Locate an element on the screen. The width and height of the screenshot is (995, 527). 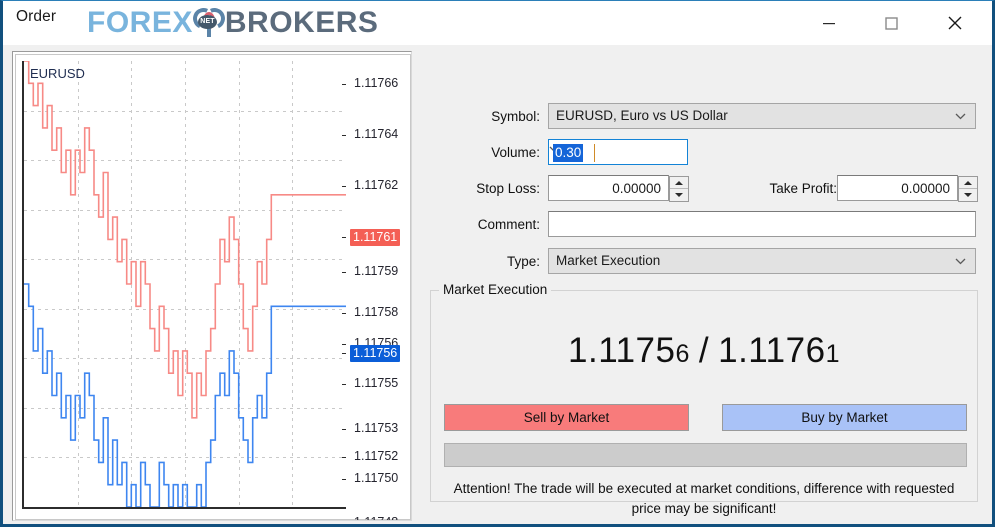
forex-brokers-logo: FOREX BROKERS is located at coordinates (232, 23).